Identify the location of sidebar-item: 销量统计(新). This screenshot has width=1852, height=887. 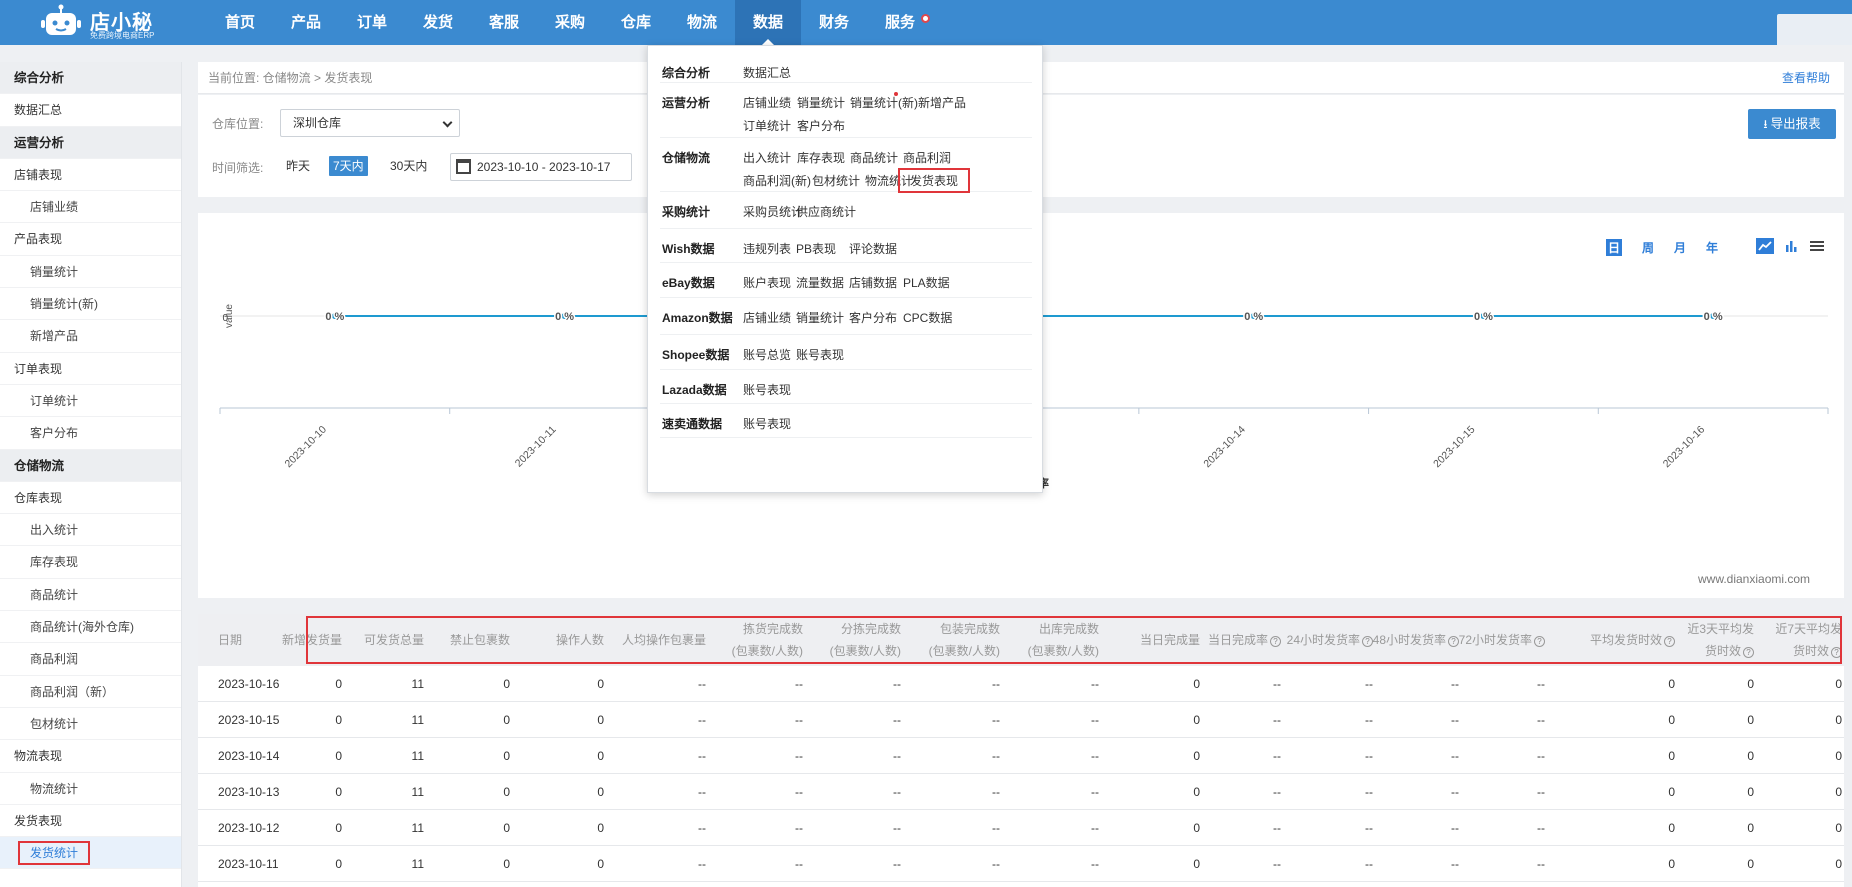
(90, 304).